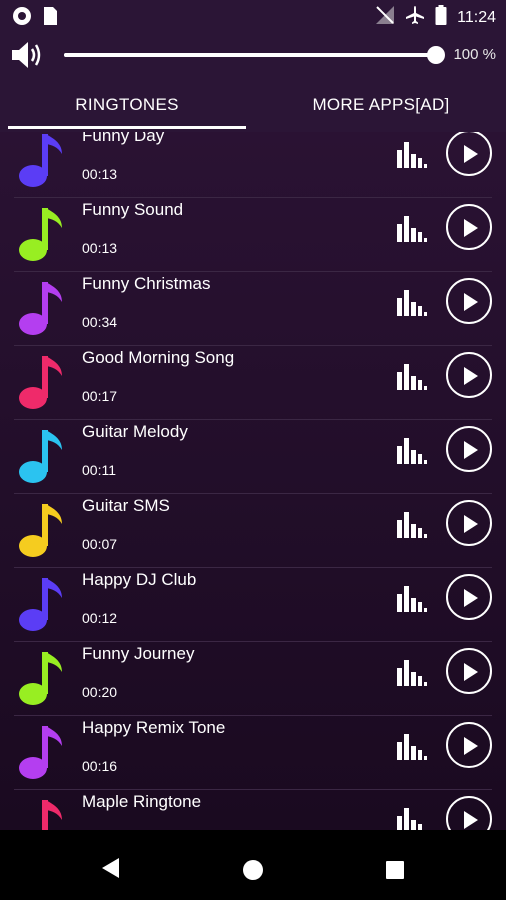  What do you see at coordinates (133, 209) in the screenshot?
I see `ringtone-title: Funny Sound` at bounding box center [133, 209].